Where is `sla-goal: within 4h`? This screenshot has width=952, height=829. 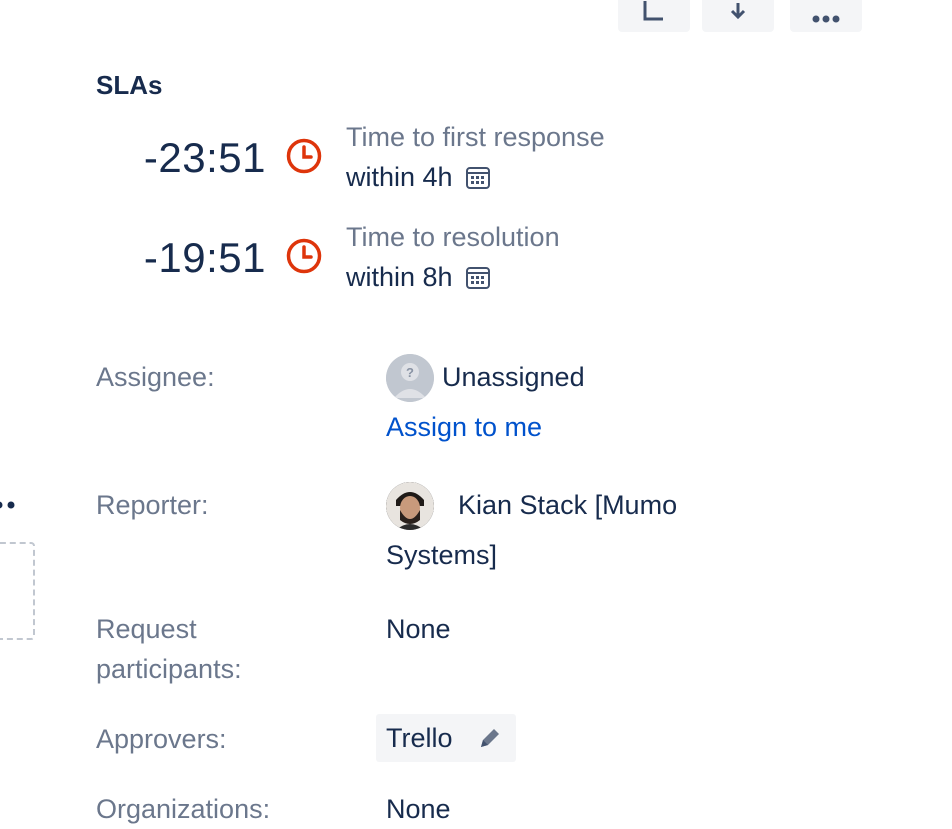 sla-goal: within 4h is located at coordinates (418, 177).